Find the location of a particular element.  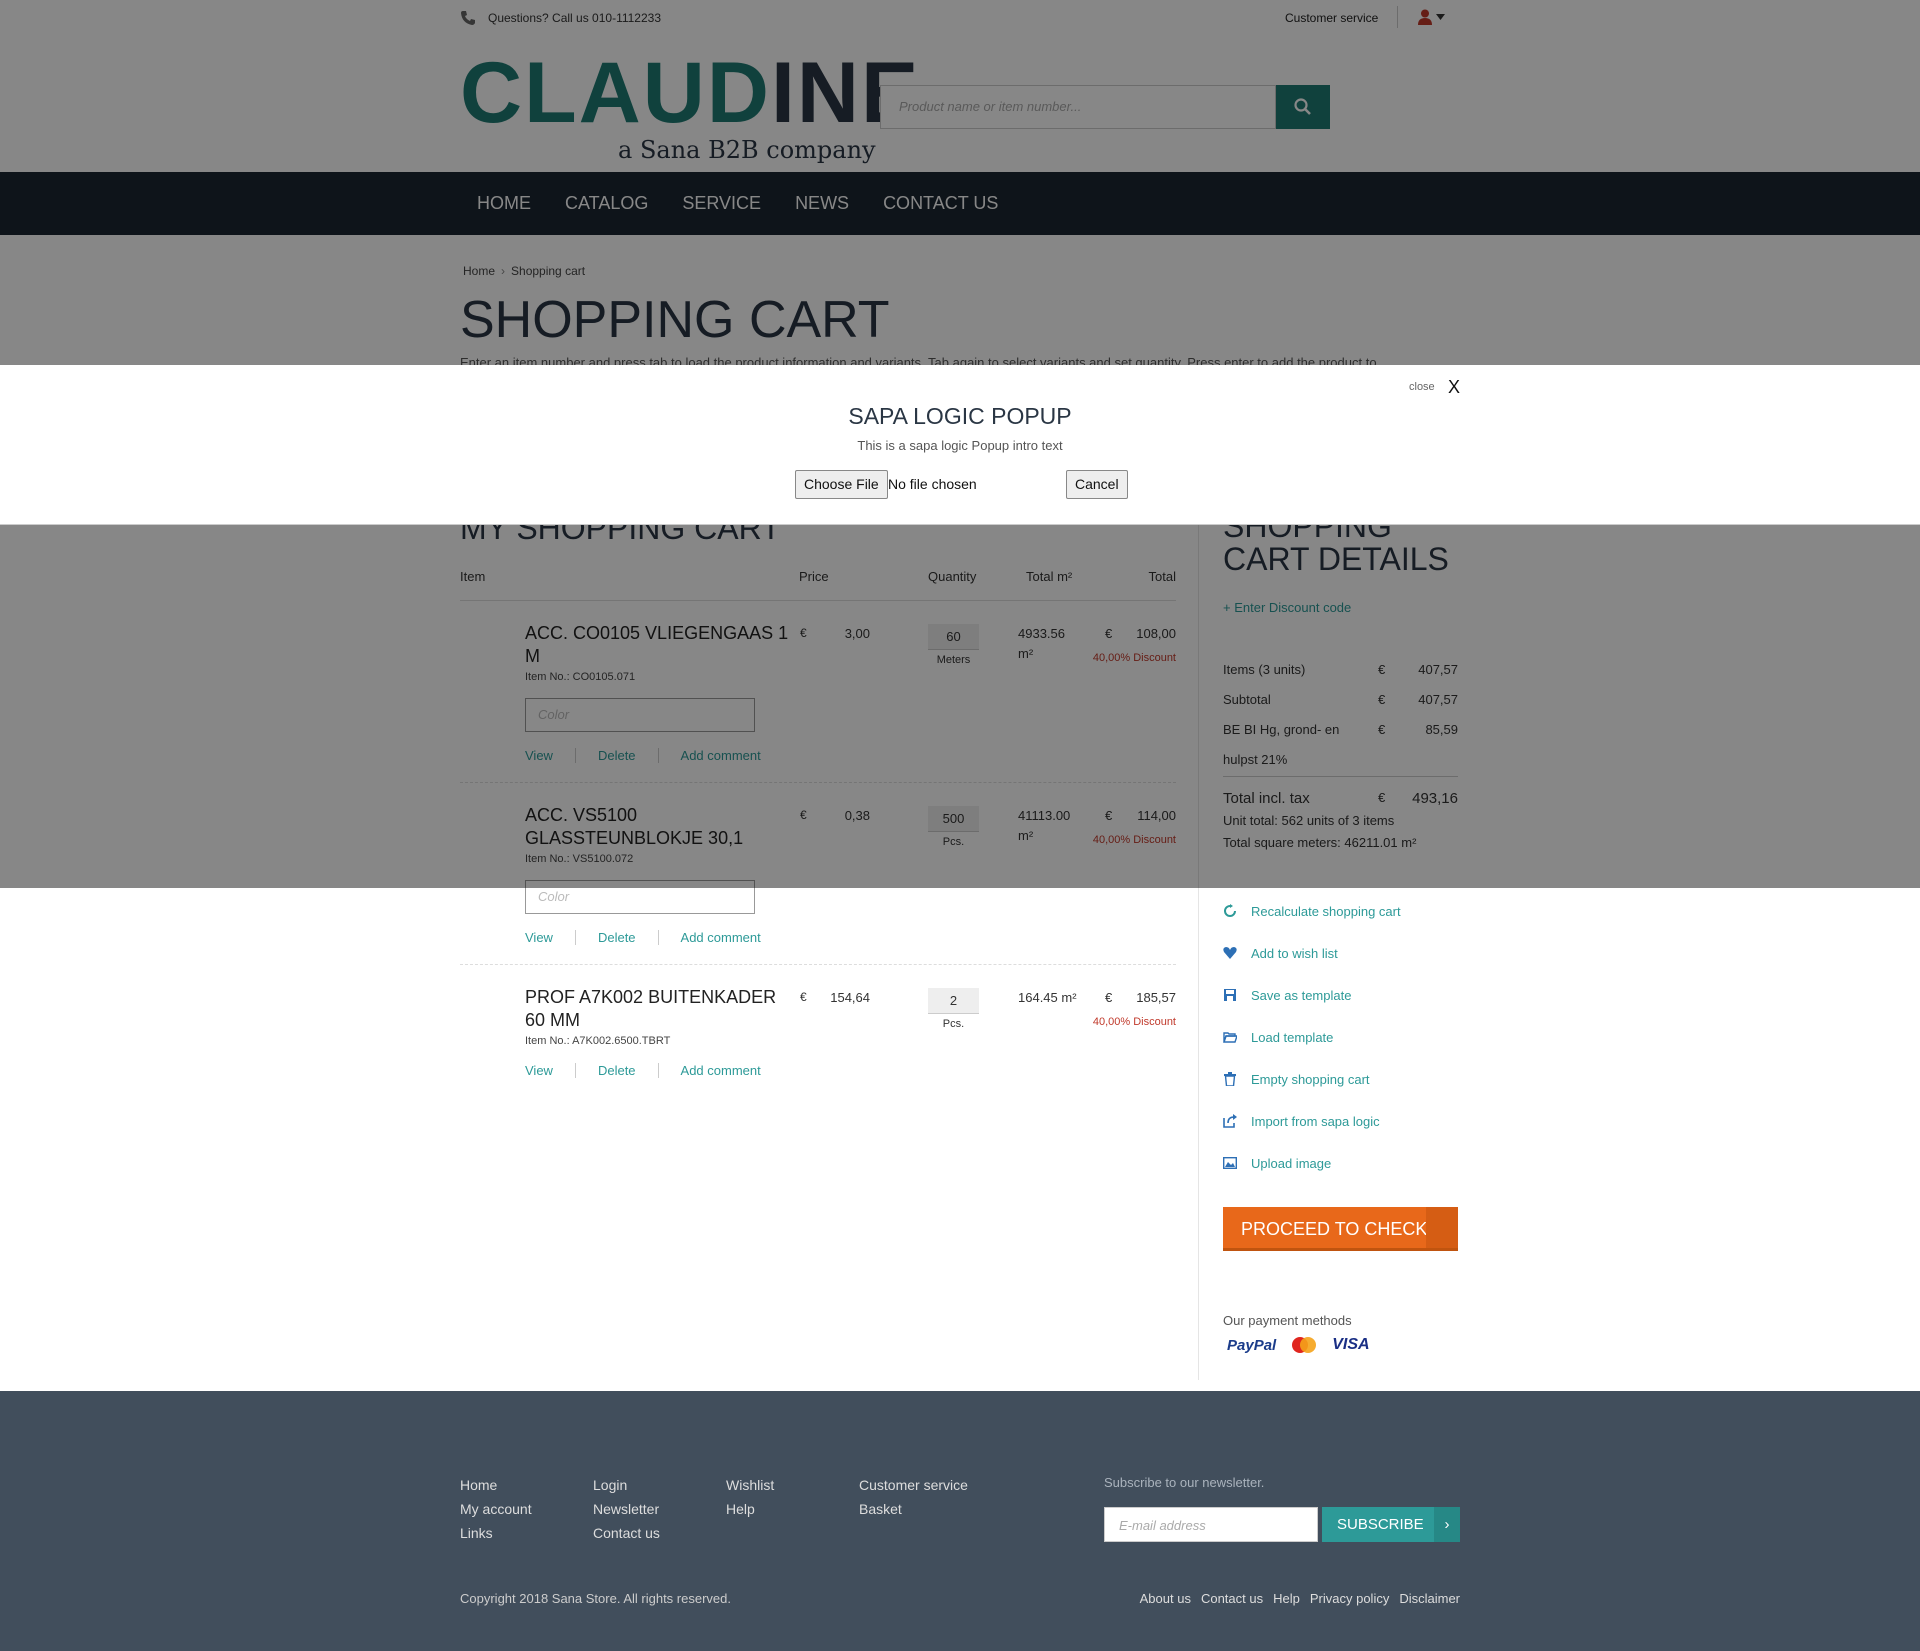

empty-cart-link: Empty shopping cart is located at coordinates (1310, 1079).